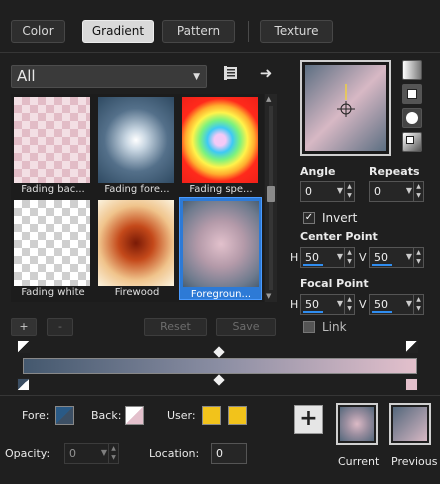 The image size is (440, 484). Describe the element at coordinates (327, 257) in the screenshot. I see `center-h-spinner: 50 ▼ ▲ ▼` at that location.